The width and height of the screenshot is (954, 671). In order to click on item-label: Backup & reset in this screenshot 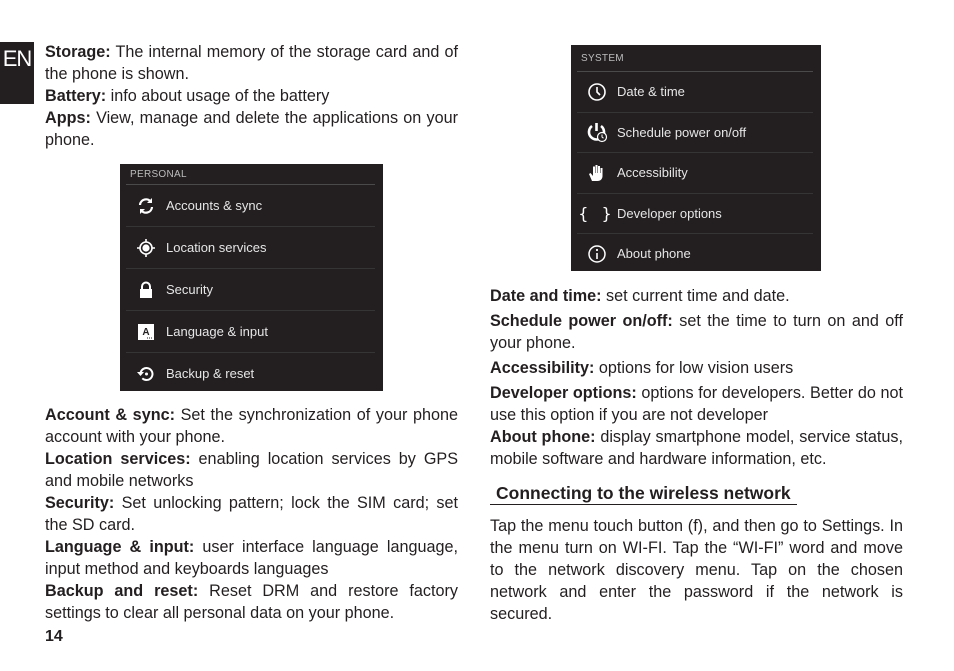, I will do `click(210, 373)`.